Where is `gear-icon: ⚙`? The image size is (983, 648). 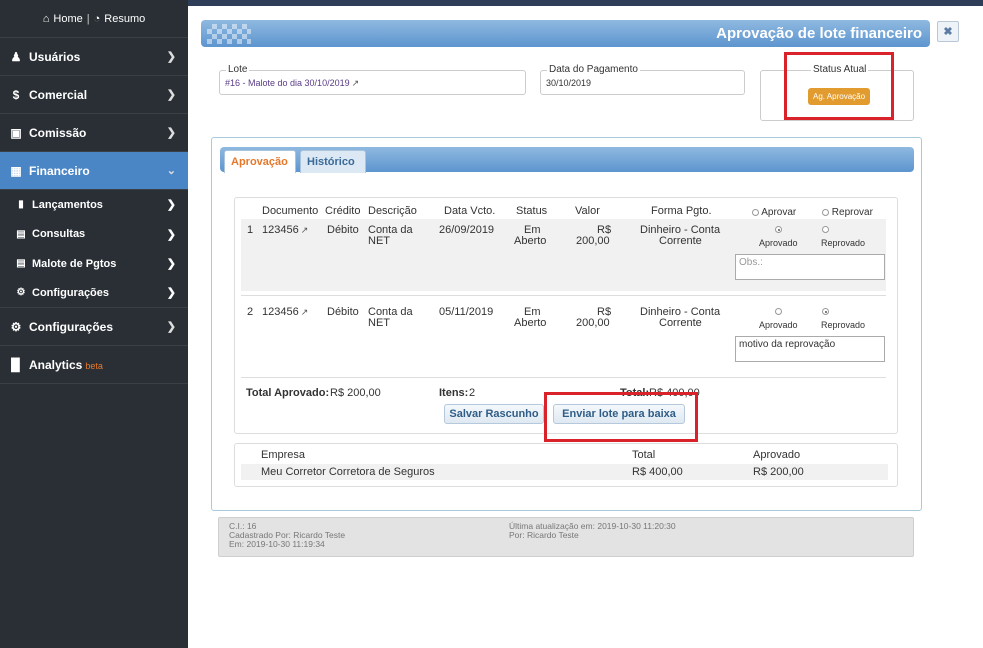 gear-icon: ⚙ is located at coordinates (21, 293).